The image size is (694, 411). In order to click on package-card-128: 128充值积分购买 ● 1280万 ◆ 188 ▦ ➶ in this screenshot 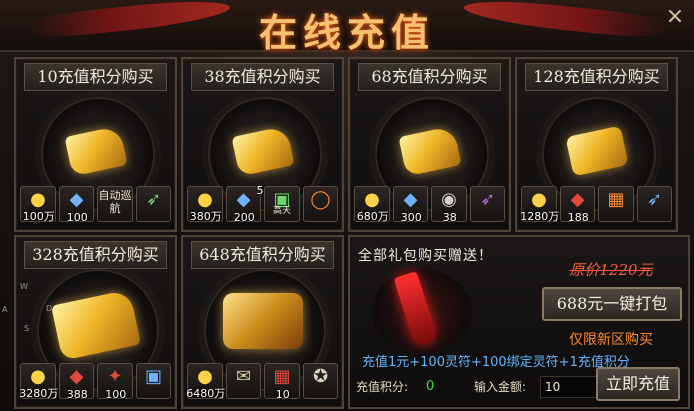, I will do `click(596, 144)`.